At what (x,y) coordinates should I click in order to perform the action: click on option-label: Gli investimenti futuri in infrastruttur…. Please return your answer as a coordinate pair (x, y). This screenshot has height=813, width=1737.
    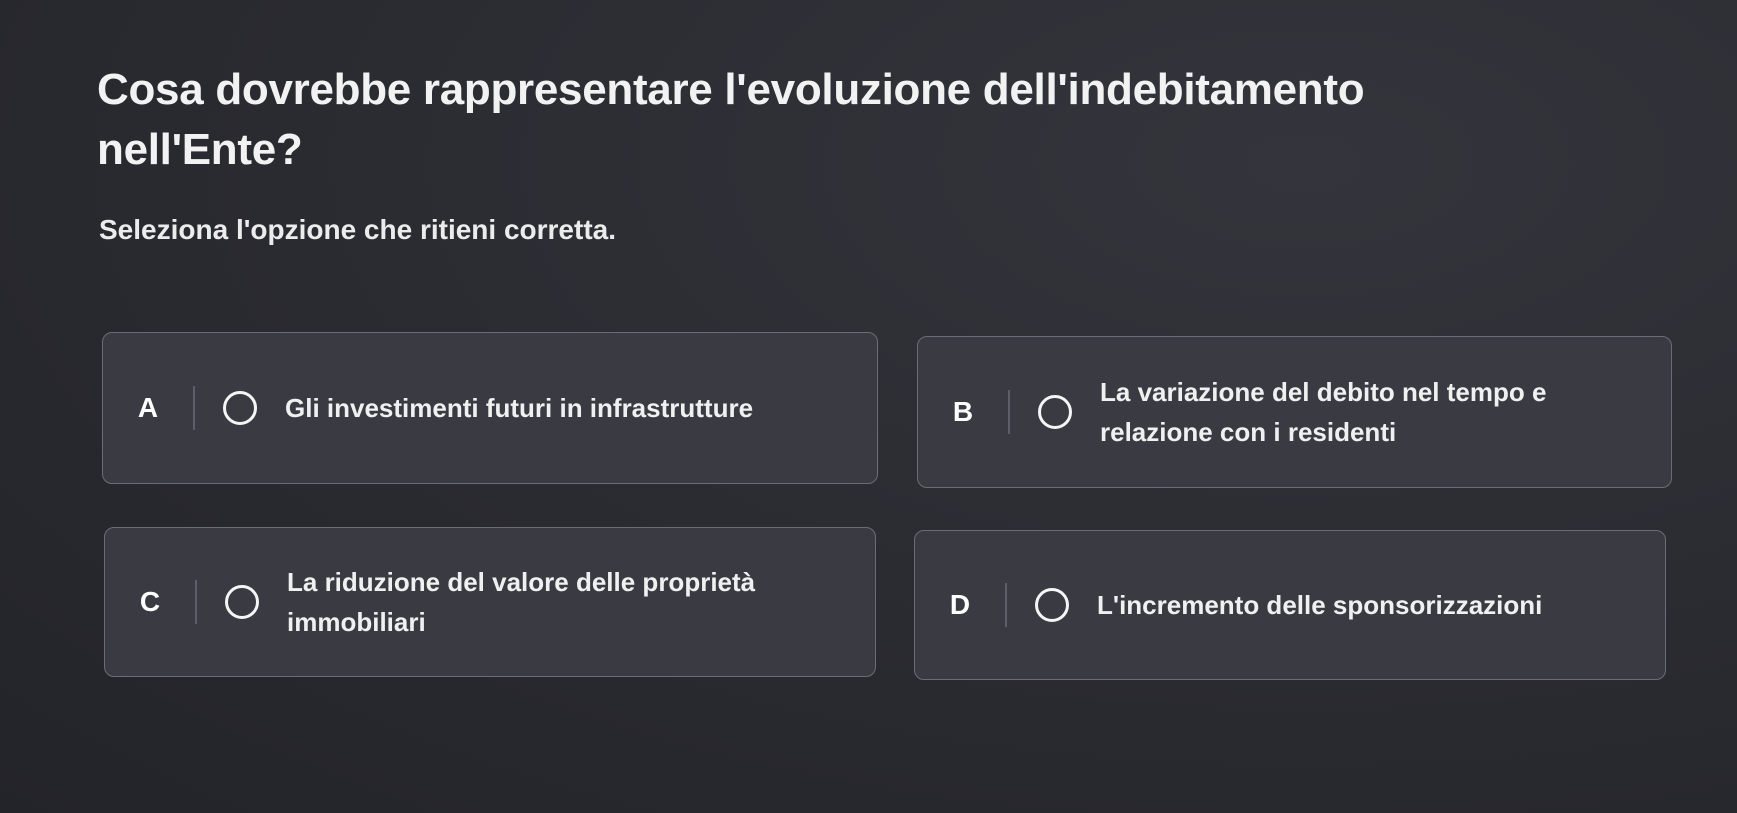
    Looking at the image, I should click on (519, 408).